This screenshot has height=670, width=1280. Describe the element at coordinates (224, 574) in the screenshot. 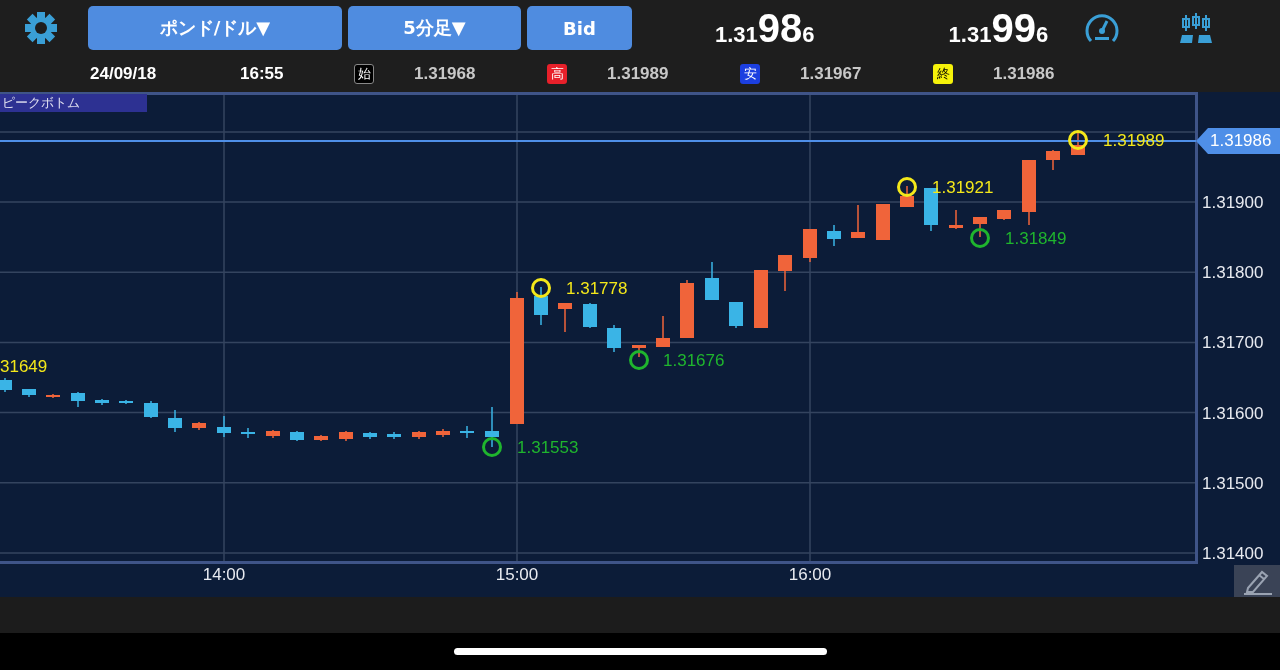

I see `axis-label: 14:00` at that location.